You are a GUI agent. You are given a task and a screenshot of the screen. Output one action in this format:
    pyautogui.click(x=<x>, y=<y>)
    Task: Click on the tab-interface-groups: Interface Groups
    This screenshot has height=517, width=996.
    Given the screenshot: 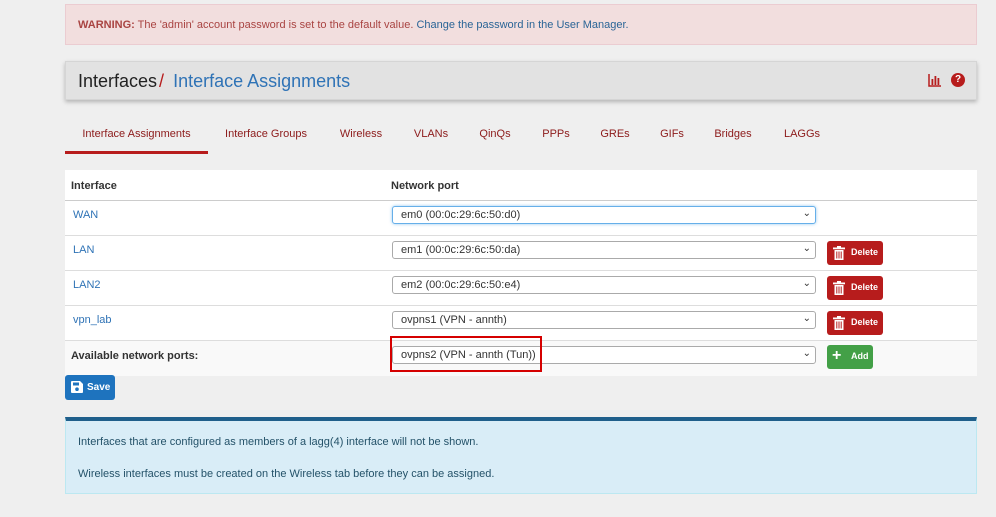 What is the action you would take?
    pyautogui.click(x=266, y=137)
    